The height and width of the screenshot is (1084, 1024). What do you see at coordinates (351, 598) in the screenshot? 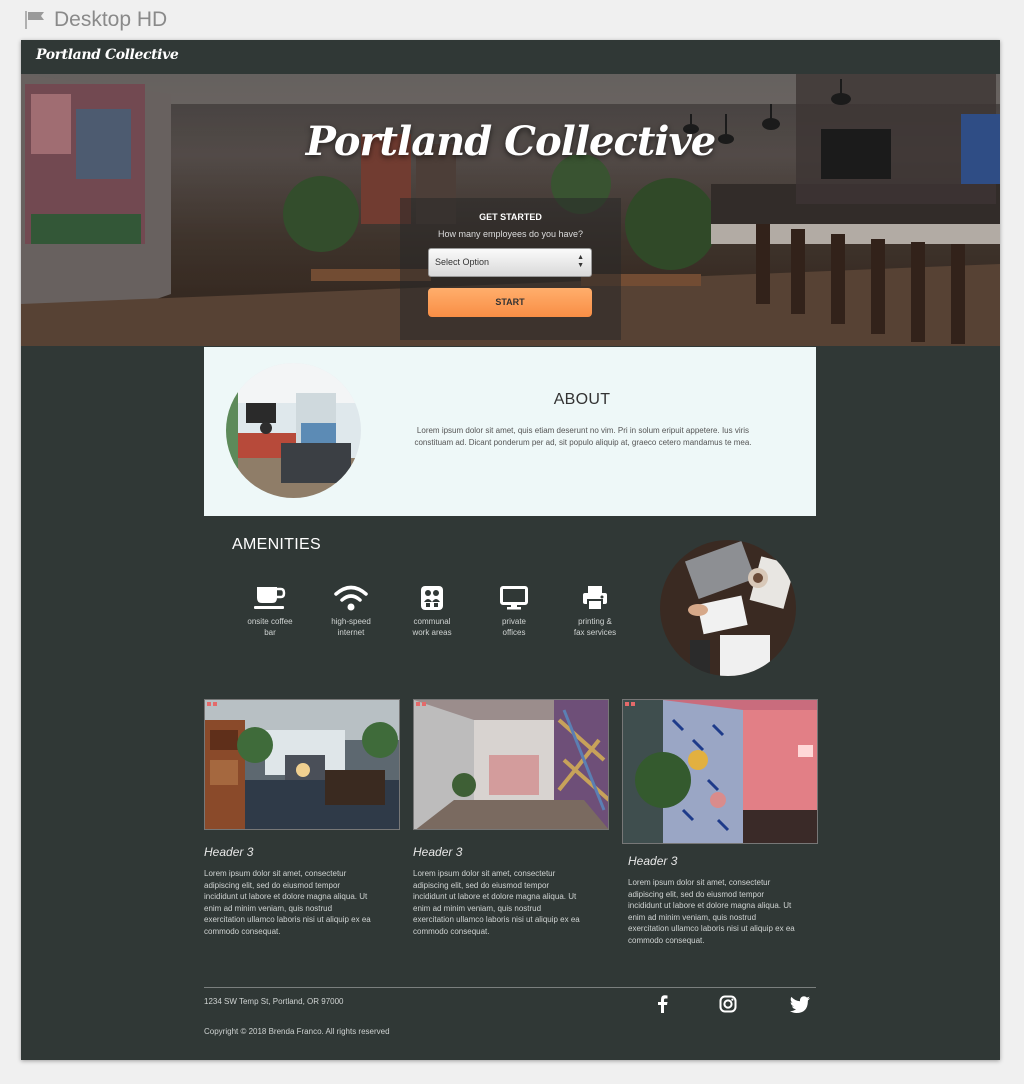
I see `wifi-icon` at bounding box center [351, 598].